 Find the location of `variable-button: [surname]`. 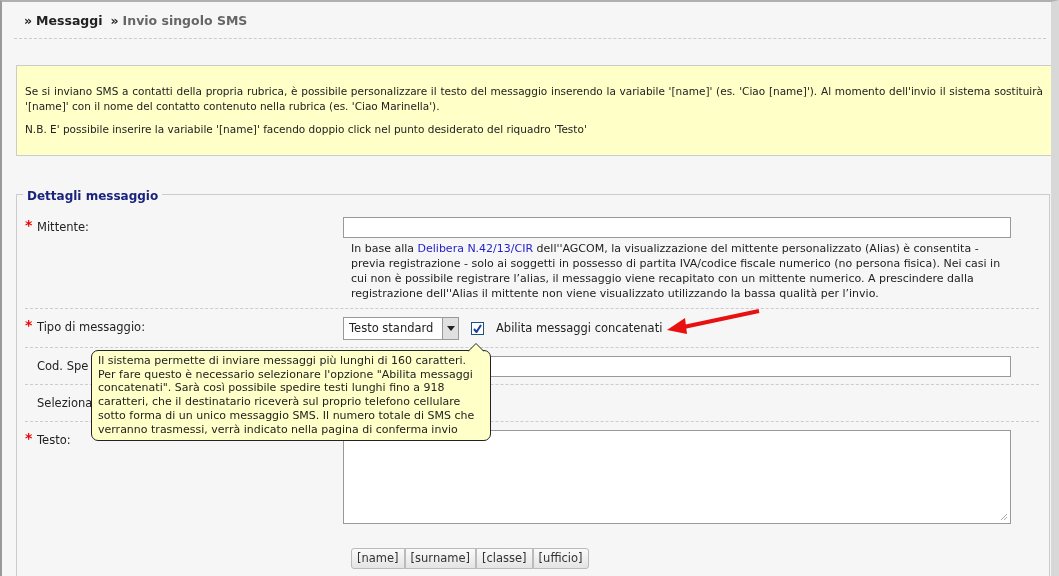

variable-button: [surname] is located at coordinates (440, 558).